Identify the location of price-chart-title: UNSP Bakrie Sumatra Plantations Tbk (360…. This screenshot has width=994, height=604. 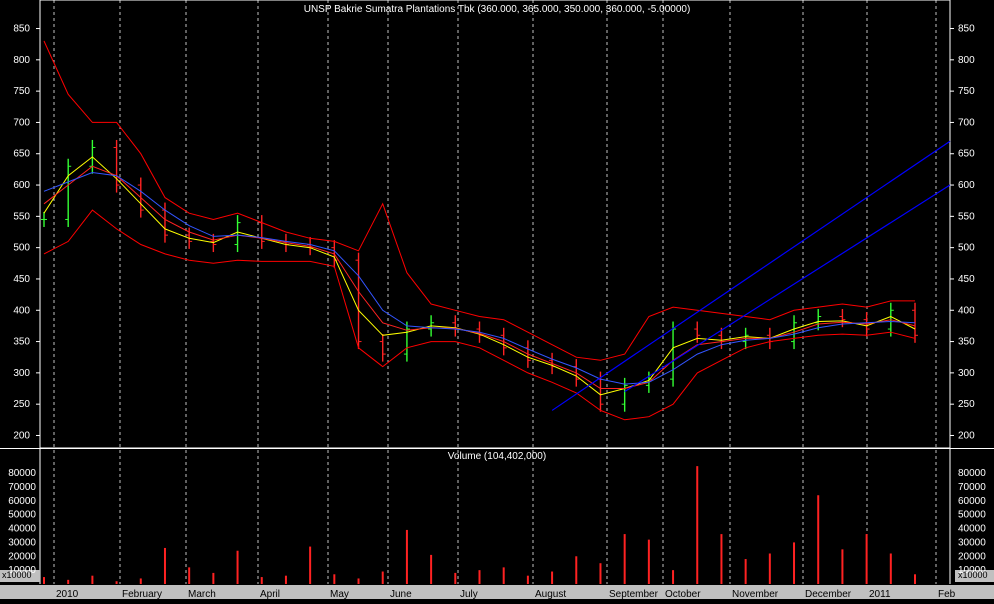
(497, 9).